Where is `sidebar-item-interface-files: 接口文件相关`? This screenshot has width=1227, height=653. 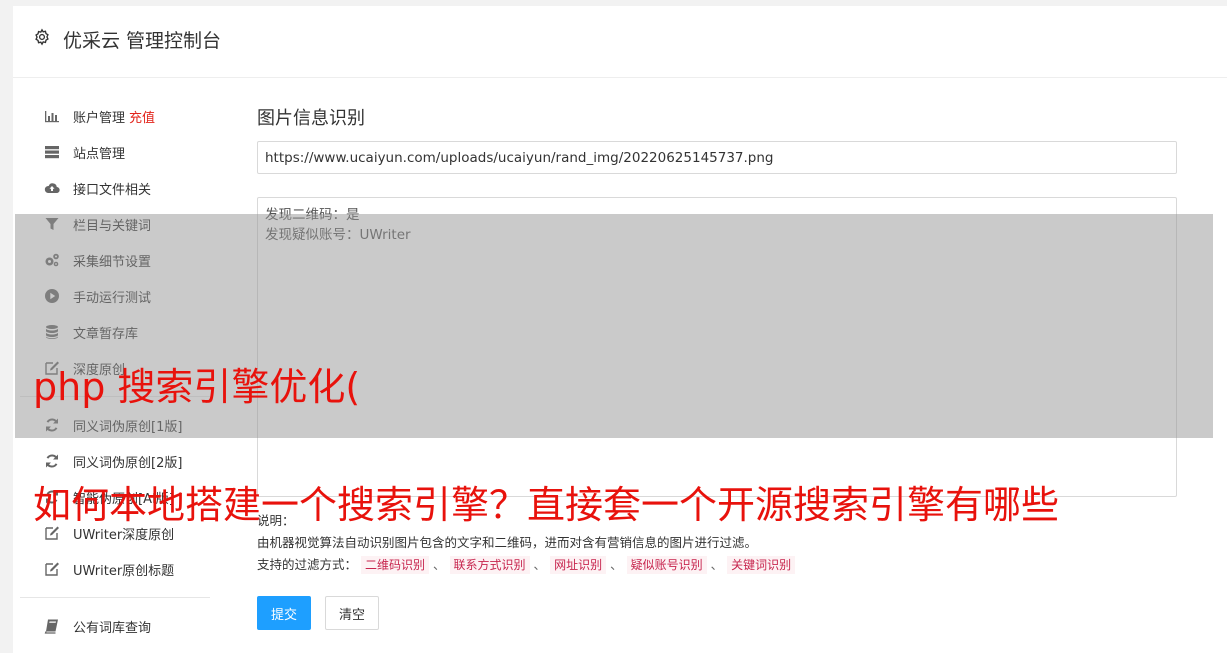
sidebar-item-interface-files: 接口文件相关 is located at coordinates (97, 188).